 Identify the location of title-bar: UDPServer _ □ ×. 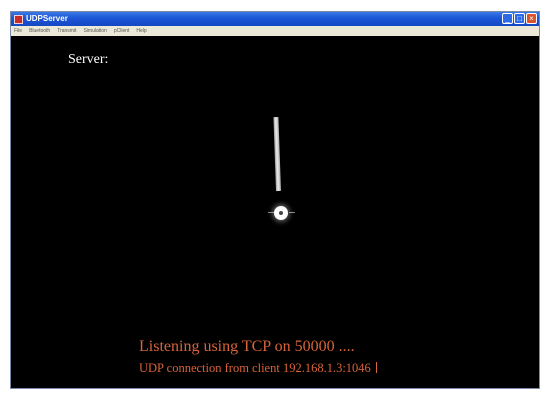
(275, 19).